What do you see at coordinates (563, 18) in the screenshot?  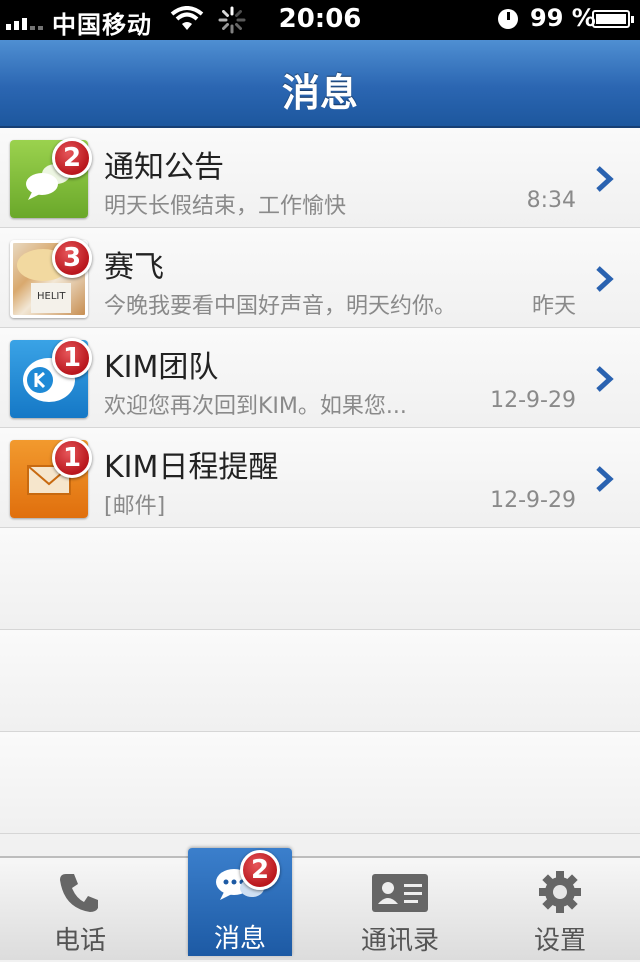 I see `battery-percent: 99 %` at bounding box center [563, 18].